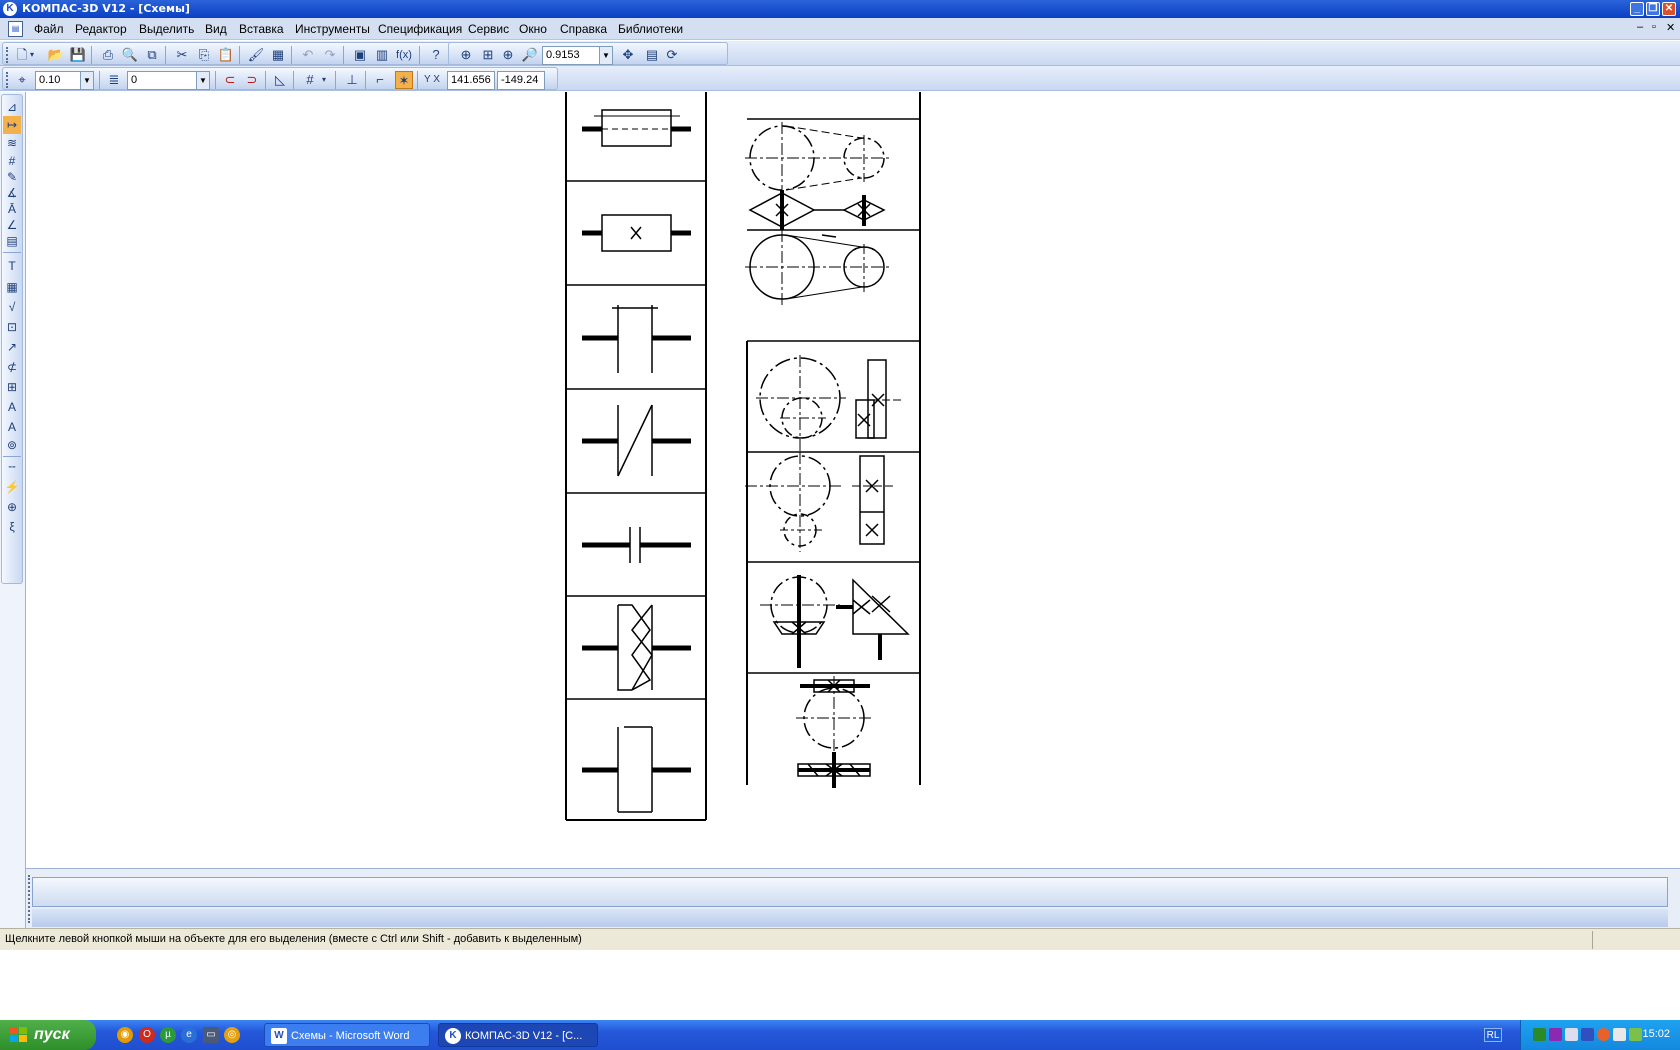  I want to click on show-desktop-icon: ▭, so click(211, 1035).